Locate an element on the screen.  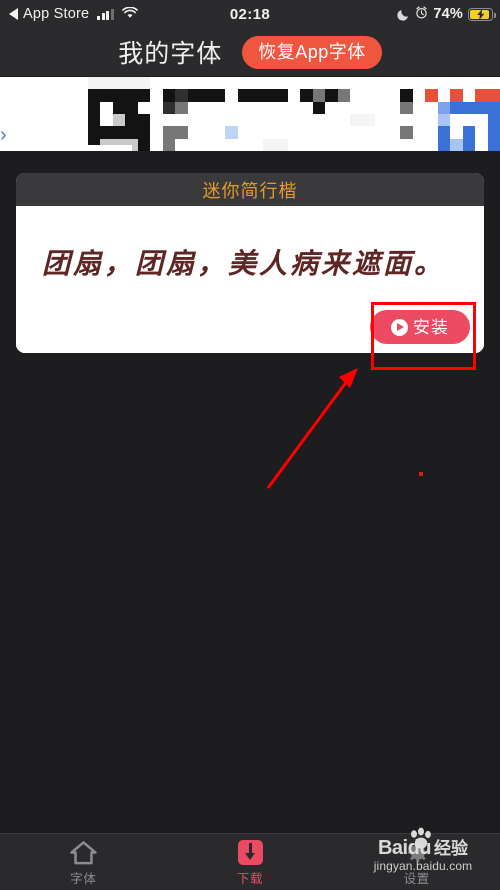
bottom-tab-bar: 字体 下载 设置 is located at coordinates (250, 861).